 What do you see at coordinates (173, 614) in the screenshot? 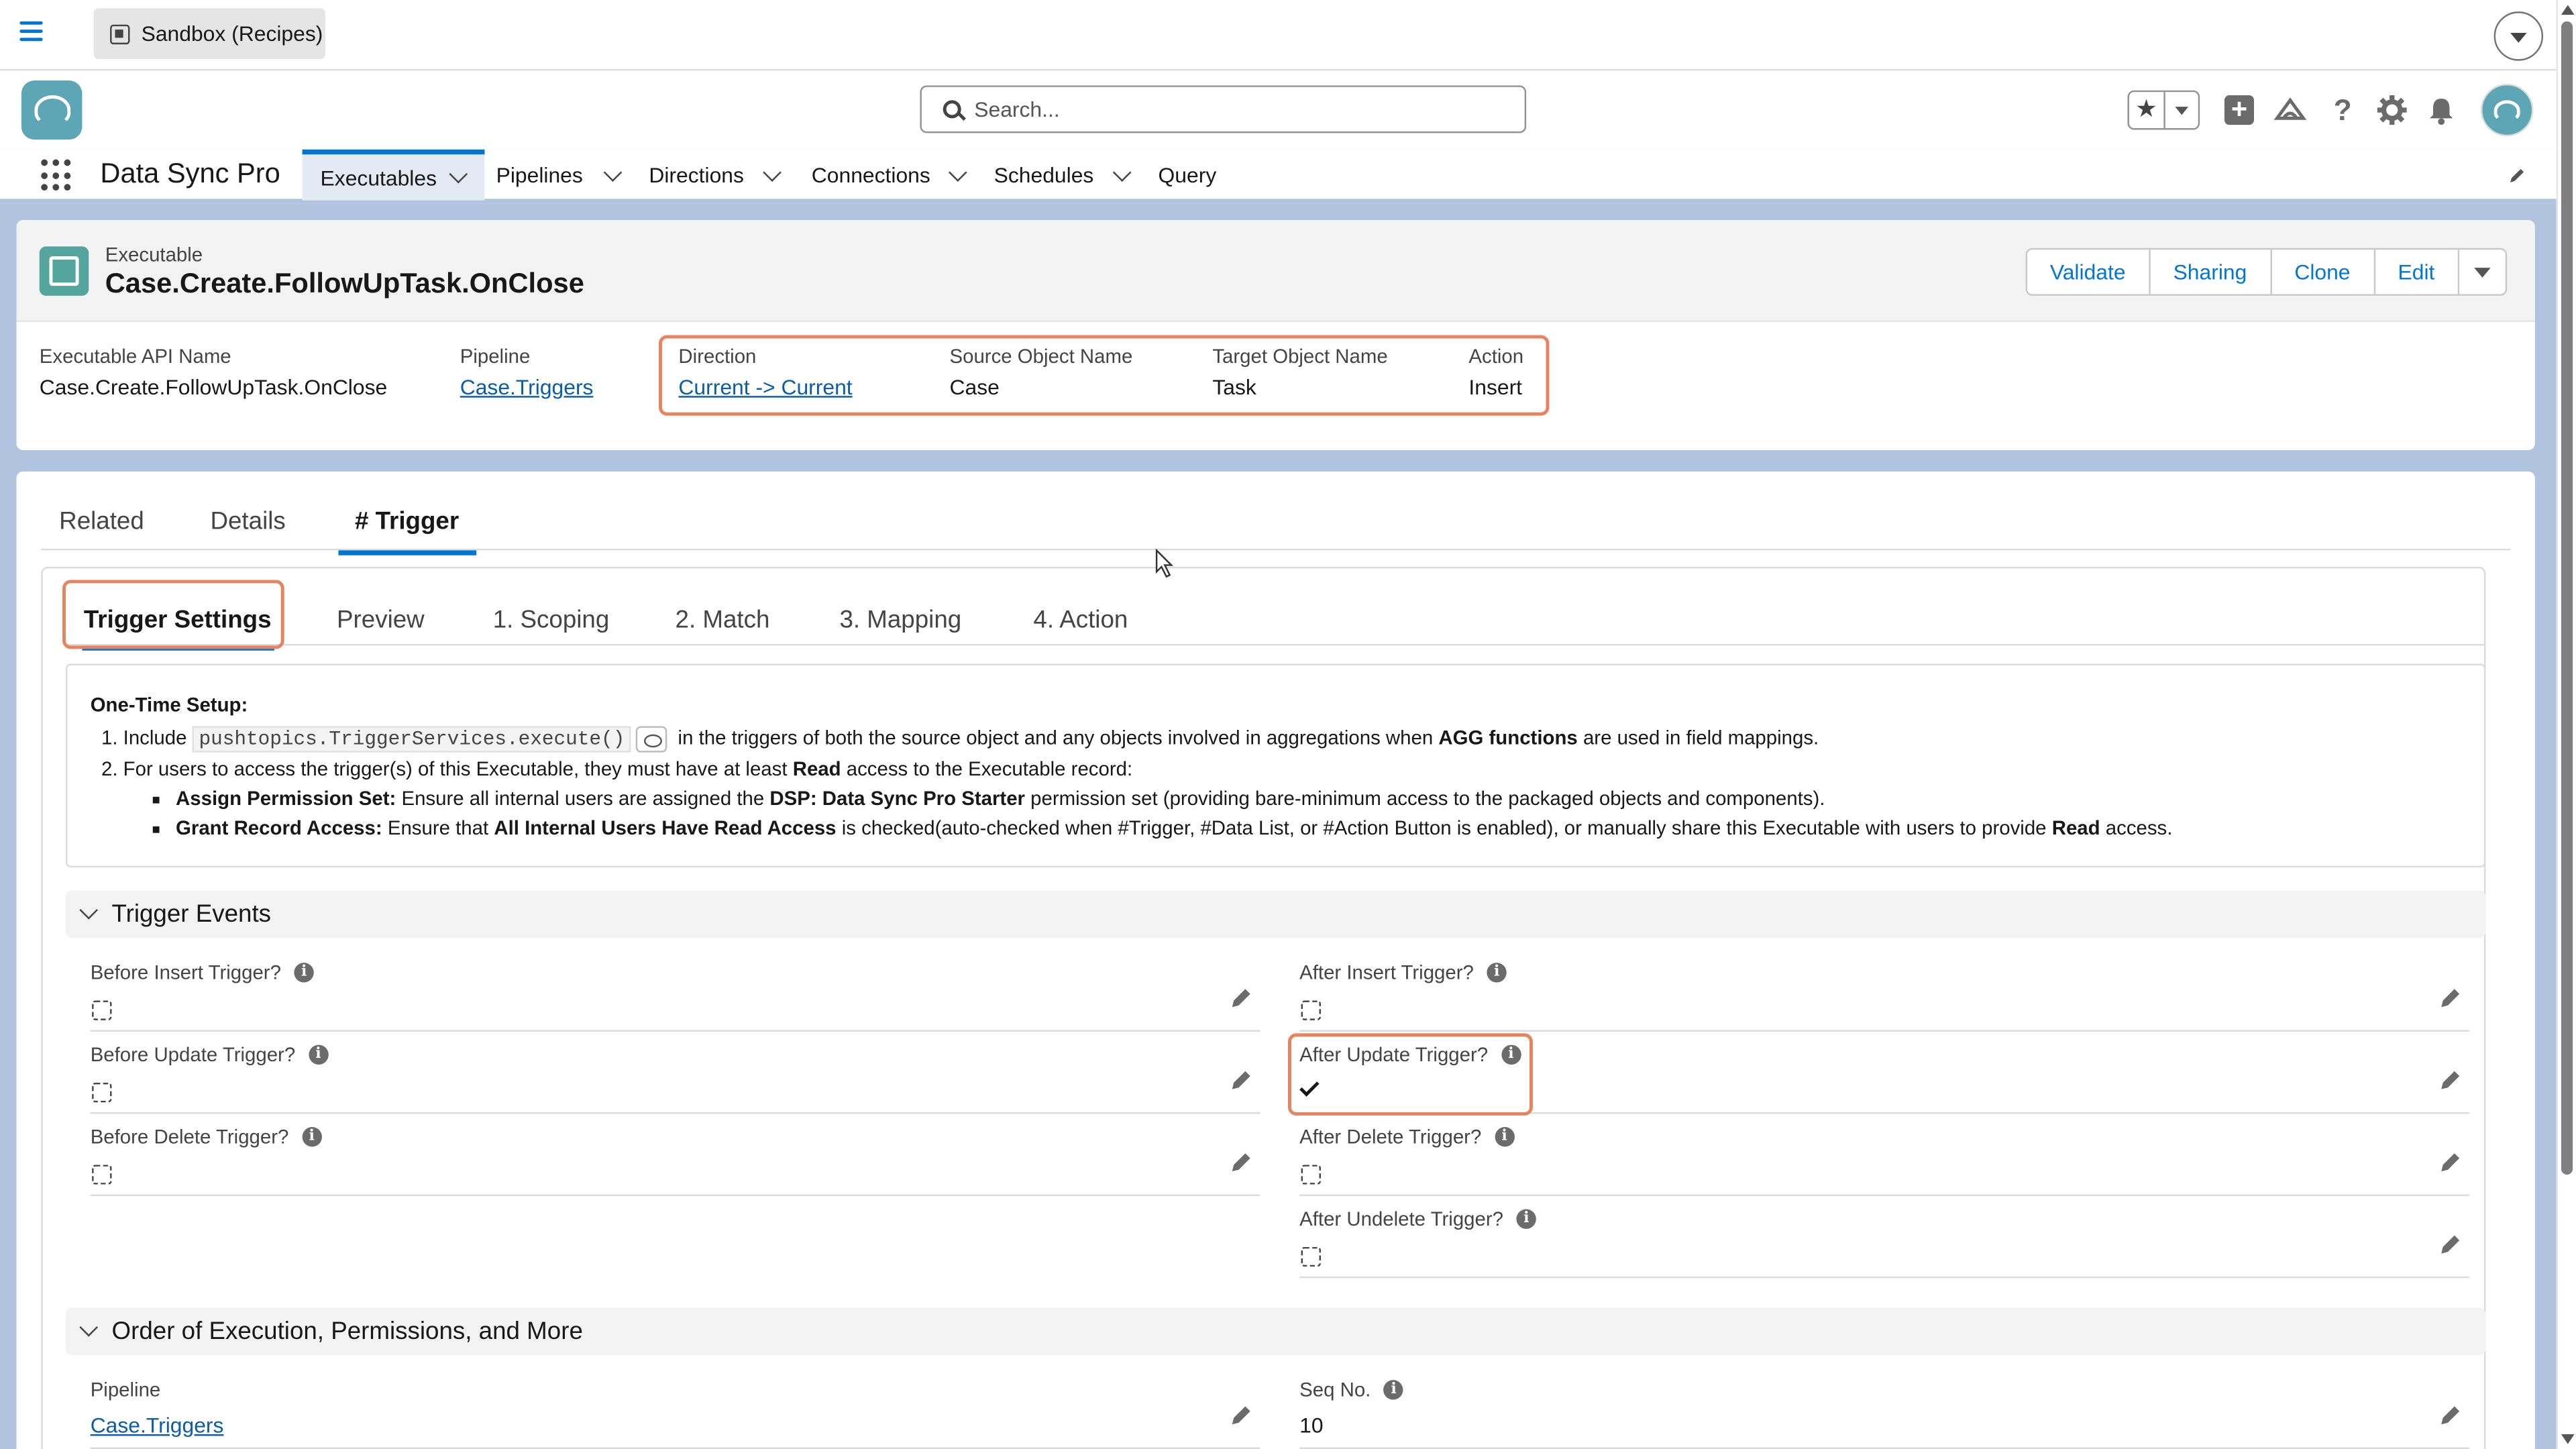
I see `highlight-box` at bounding box center [173, 614].